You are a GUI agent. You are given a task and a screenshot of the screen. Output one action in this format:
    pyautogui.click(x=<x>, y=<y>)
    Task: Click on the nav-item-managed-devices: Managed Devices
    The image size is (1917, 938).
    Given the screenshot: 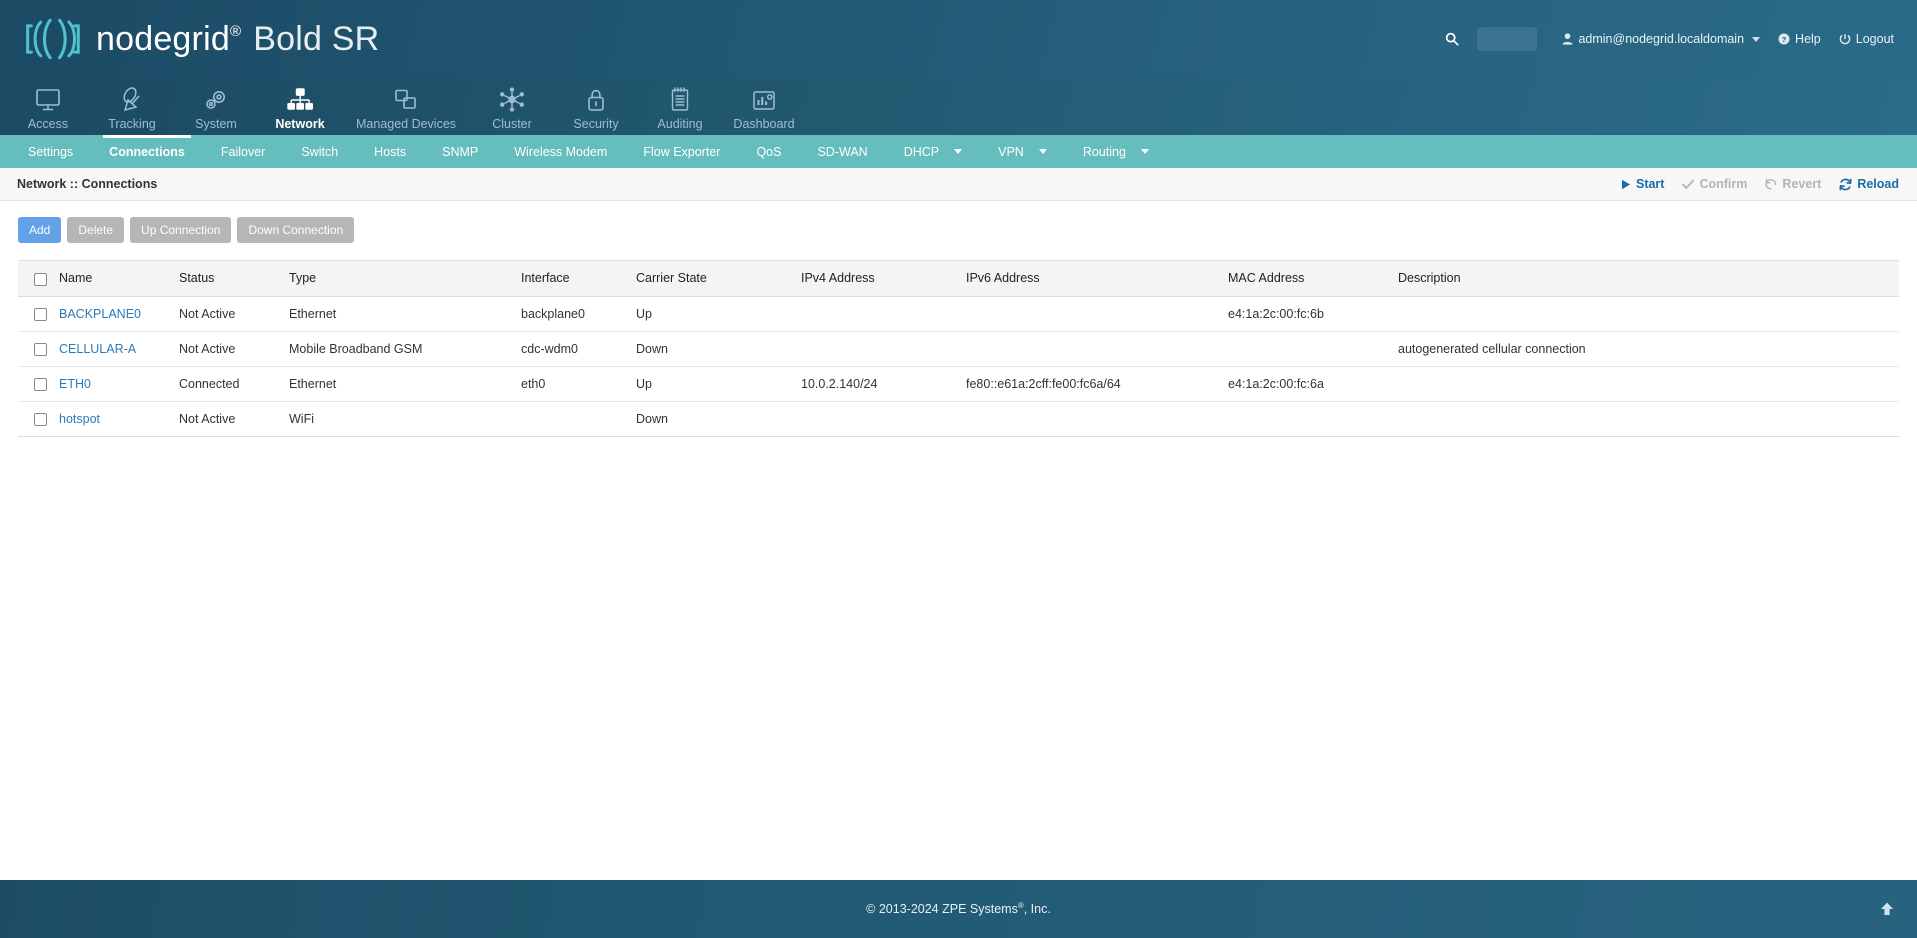 What is the action you would take?
    pyautogui.click(x=406, y=108)
    